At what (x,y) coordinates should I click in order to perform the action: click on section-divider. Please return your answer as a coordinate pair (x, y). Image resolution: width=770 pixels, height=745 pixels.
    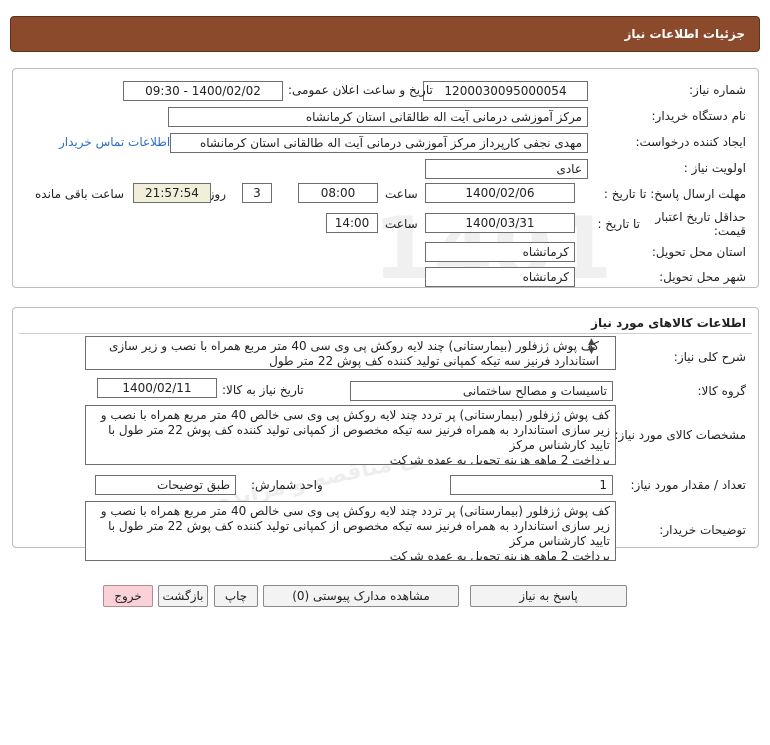
    Looking at the image, I should click on (385, 333).